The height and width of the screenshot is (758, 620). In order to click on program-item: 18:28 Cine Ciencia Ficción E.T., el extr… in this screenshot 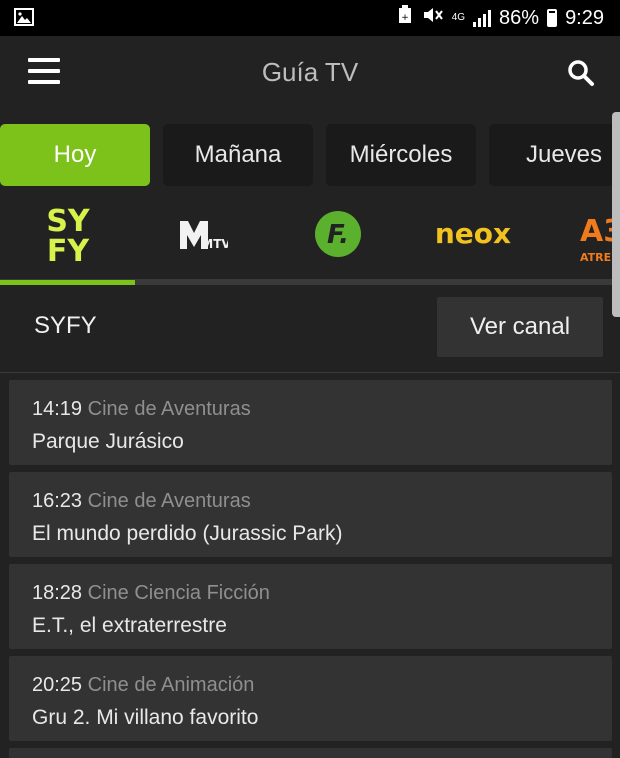, I will do `click(310, 606)`.